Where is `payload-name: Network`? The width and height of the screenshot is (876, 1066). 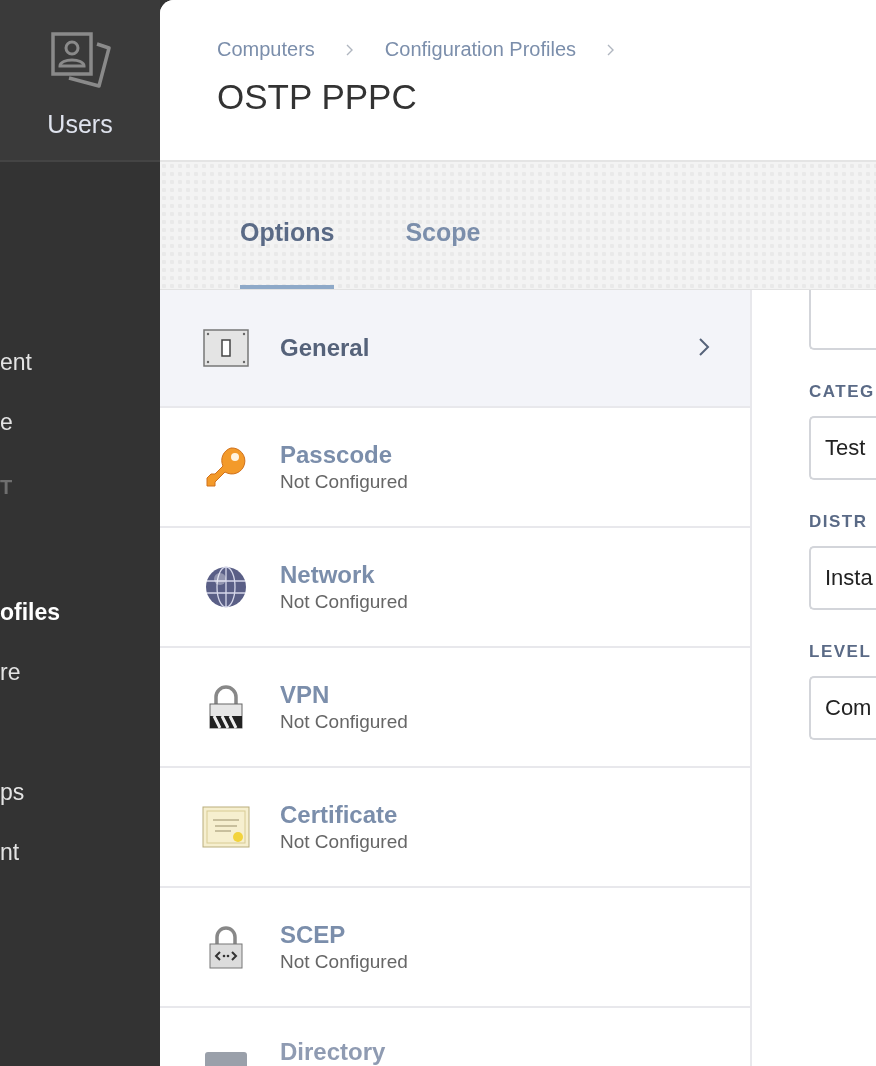
payload-name: Network is located at coordinates (328, 575).